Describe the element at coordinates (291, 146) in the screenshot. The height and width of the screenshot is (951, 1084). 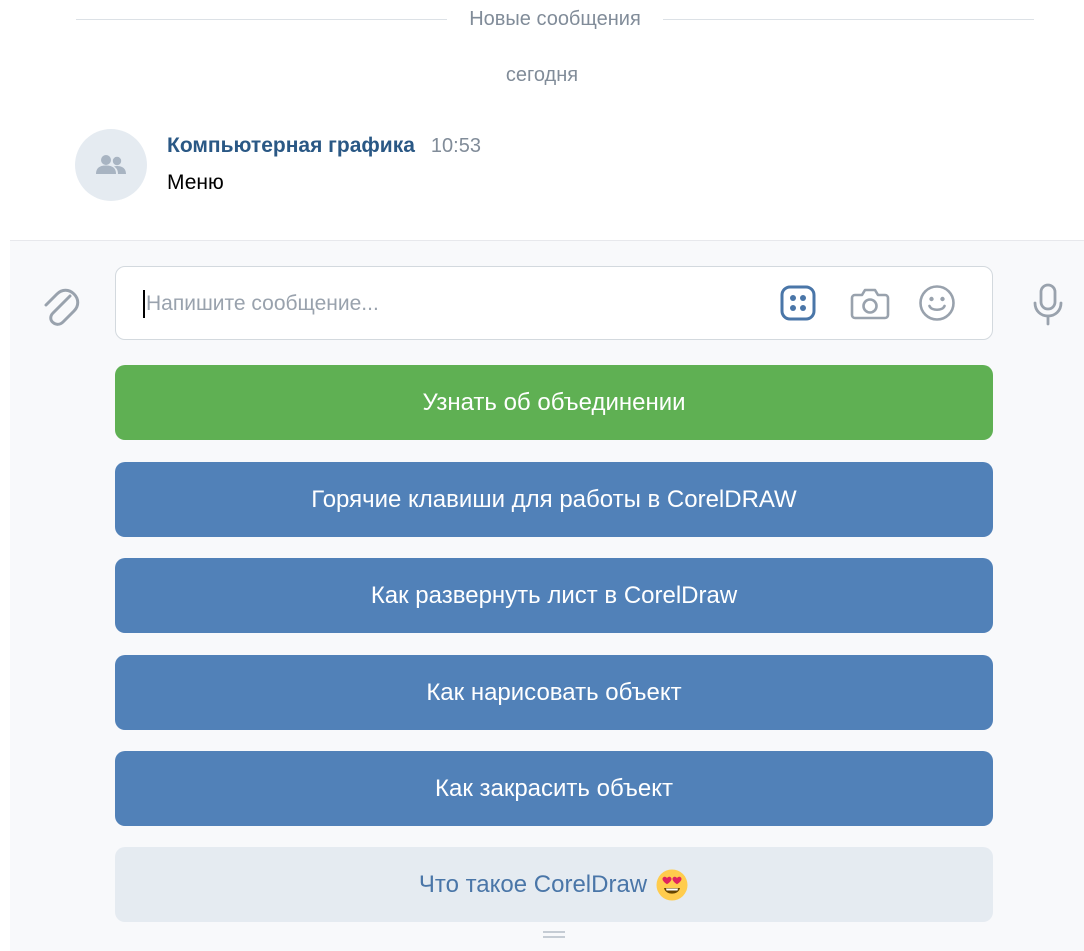
I see `message-author: Компьютерная графика` at that location.